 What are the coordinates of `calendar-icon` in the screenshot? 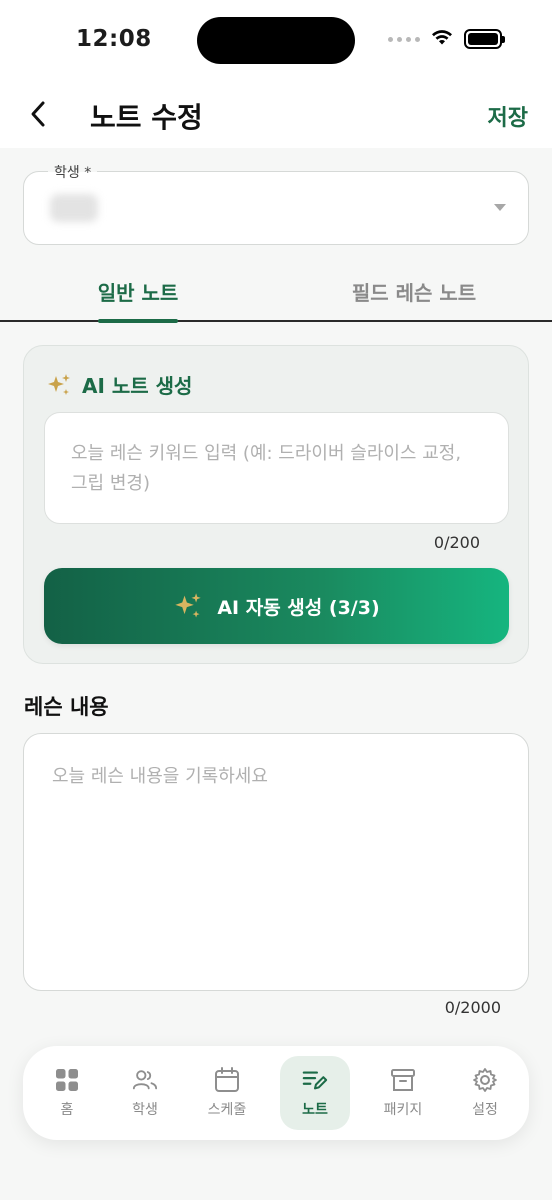 It's located at (227, 1080).